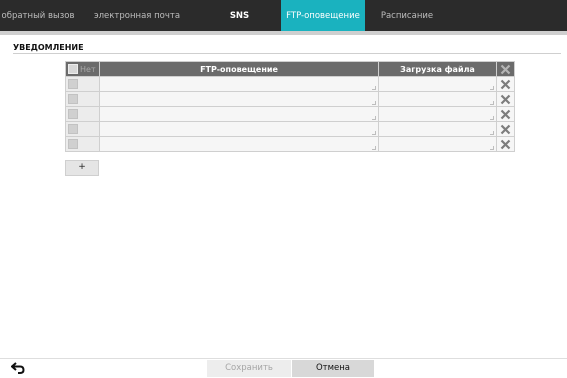 Image resolution: width=567 pixels, height=378 pixels. What do you see at coordinates (323, 15) in the screenshot?
I see `tab-ftp-alert: FTP-оповещение` at bounding box center [323, 15].